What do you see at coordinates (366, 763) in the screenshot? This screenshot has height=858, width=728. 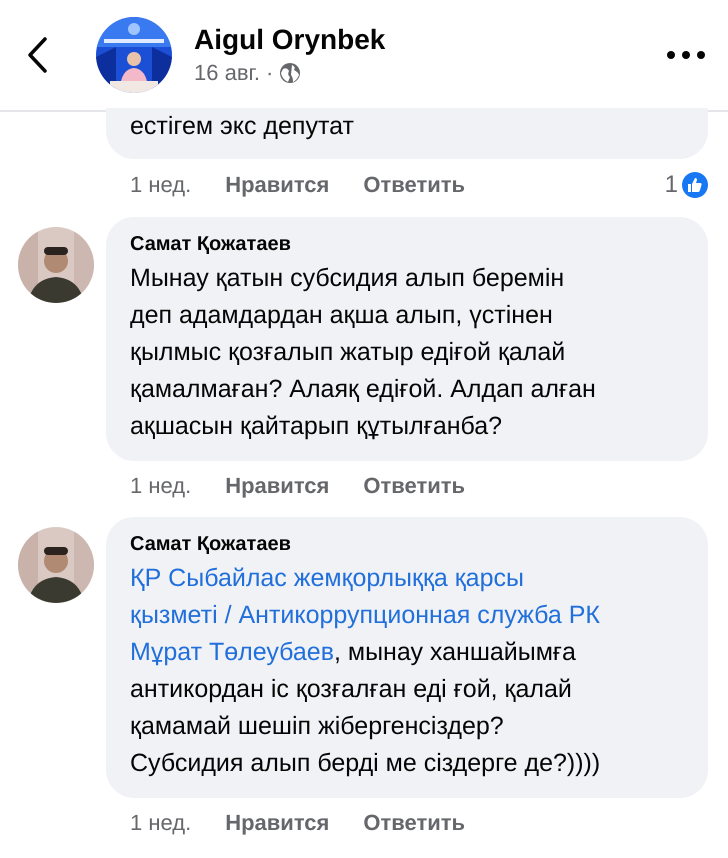 I see `comment-text: Субсидия алып берді ме сіздерге де?))))` at bounding box center [366, 763].